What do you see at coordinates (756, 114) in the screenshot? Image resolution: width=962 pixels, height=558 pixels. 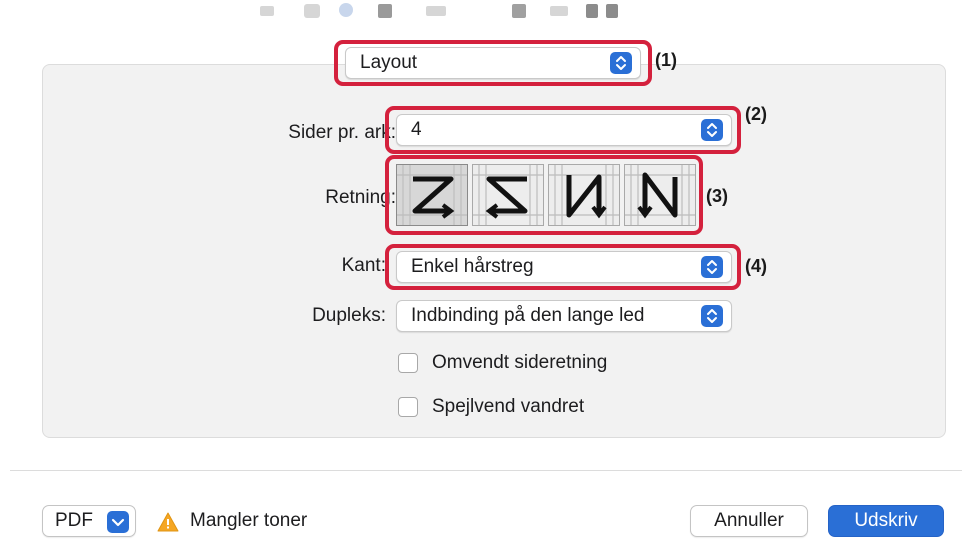 I see `callout-2: (2)` at bounding box center [756, 114].